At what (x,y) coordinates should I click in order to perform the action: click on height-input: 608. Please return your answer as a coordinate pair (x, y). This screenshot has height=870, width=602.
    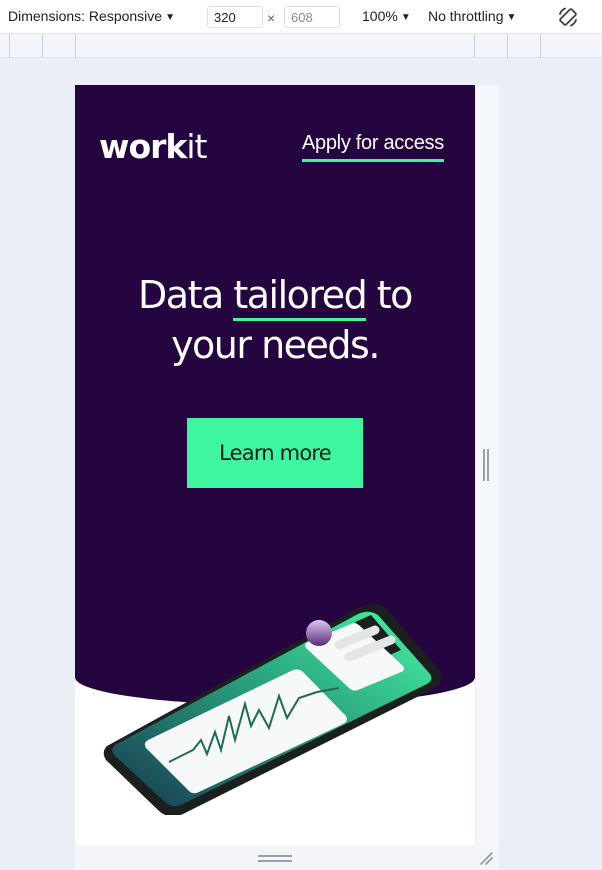
    Looking at the image, I should click on (312, 17).